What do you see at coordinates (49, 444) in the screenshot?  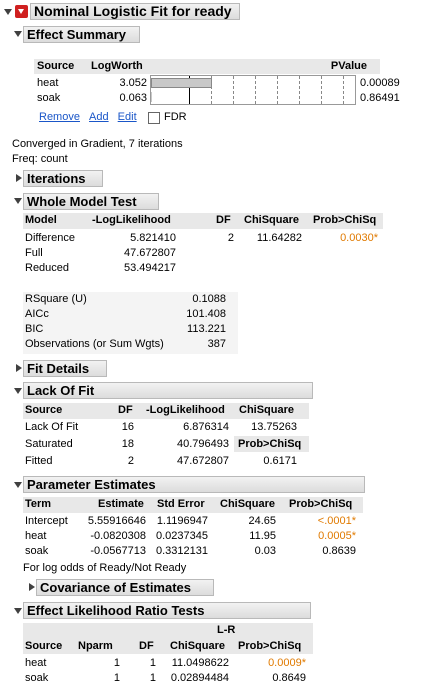 I see `lof-row-source: Saturated` at bounding box center [49, 444].